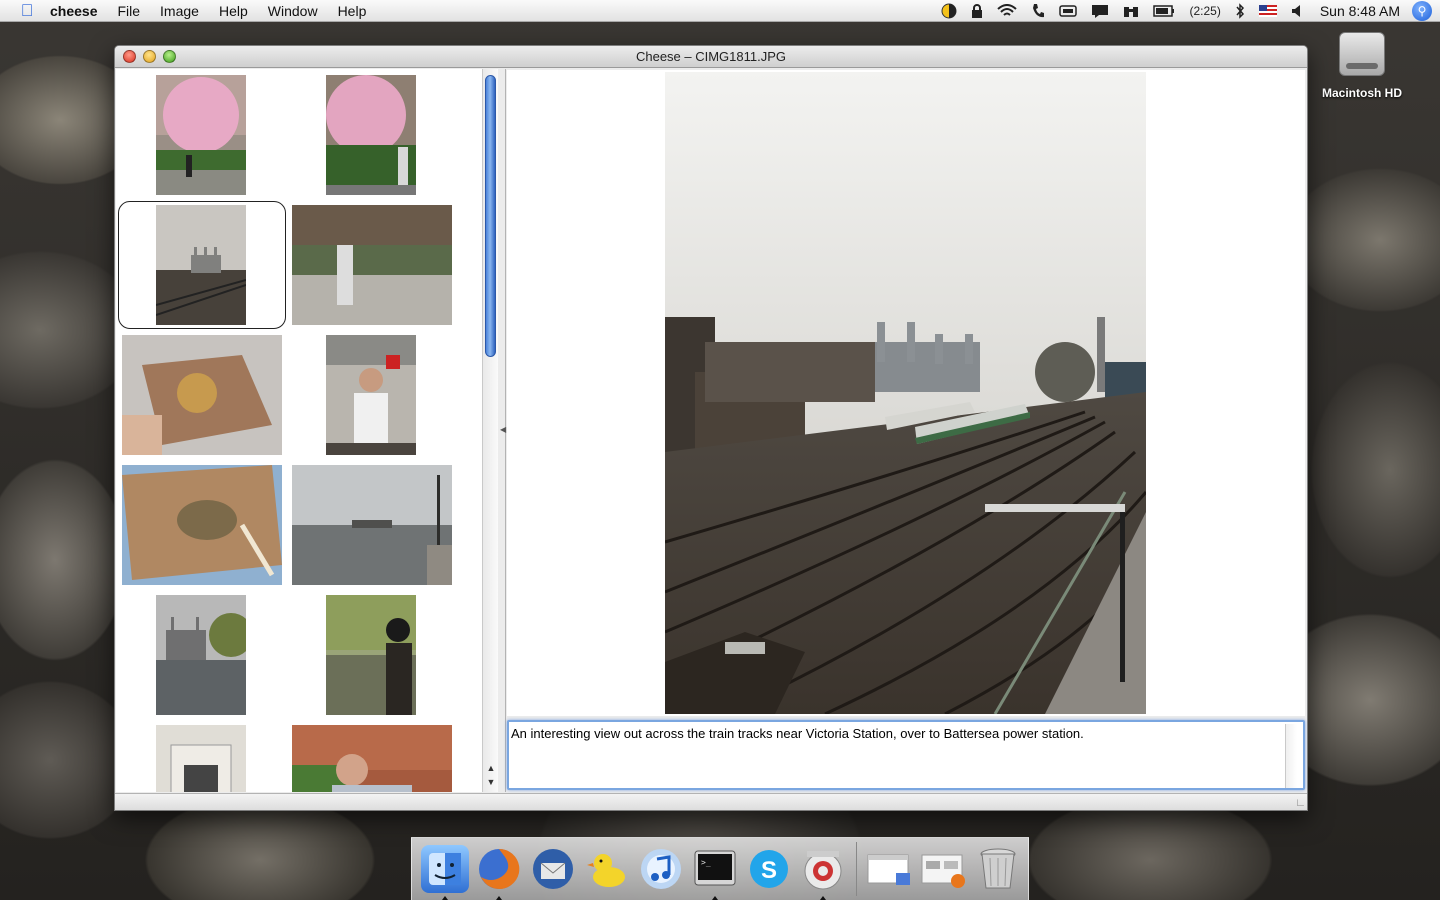 The height and width of the screenshot is (900, 1440). Describe the element at coordinates (998, 869) in the screenshot. I see `trash-icon` at that location.